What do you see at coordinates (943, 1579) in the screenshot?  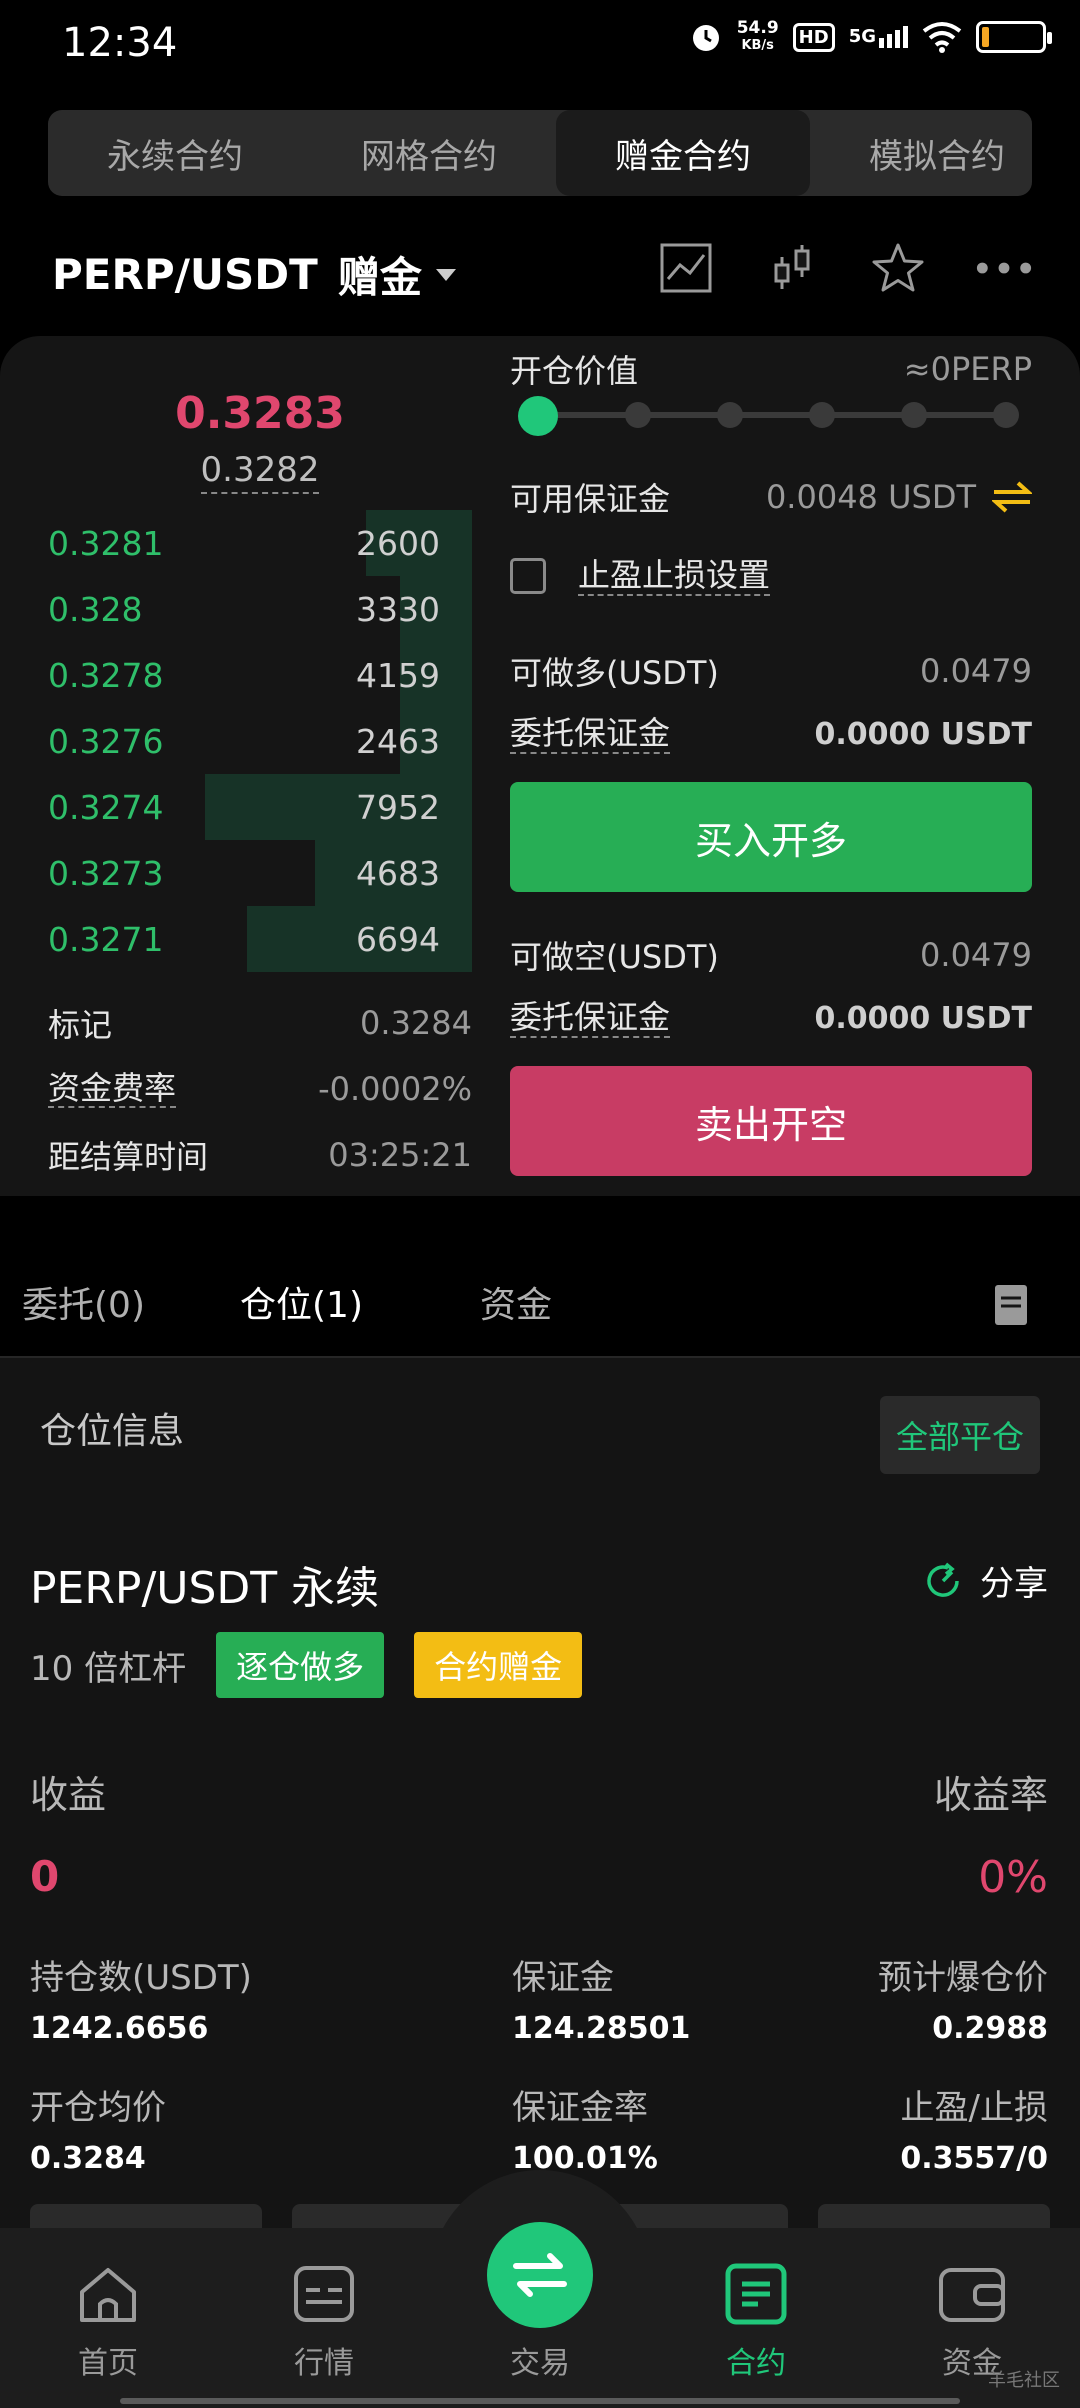 I see `share-icon` at bounding box center [943, 1579].